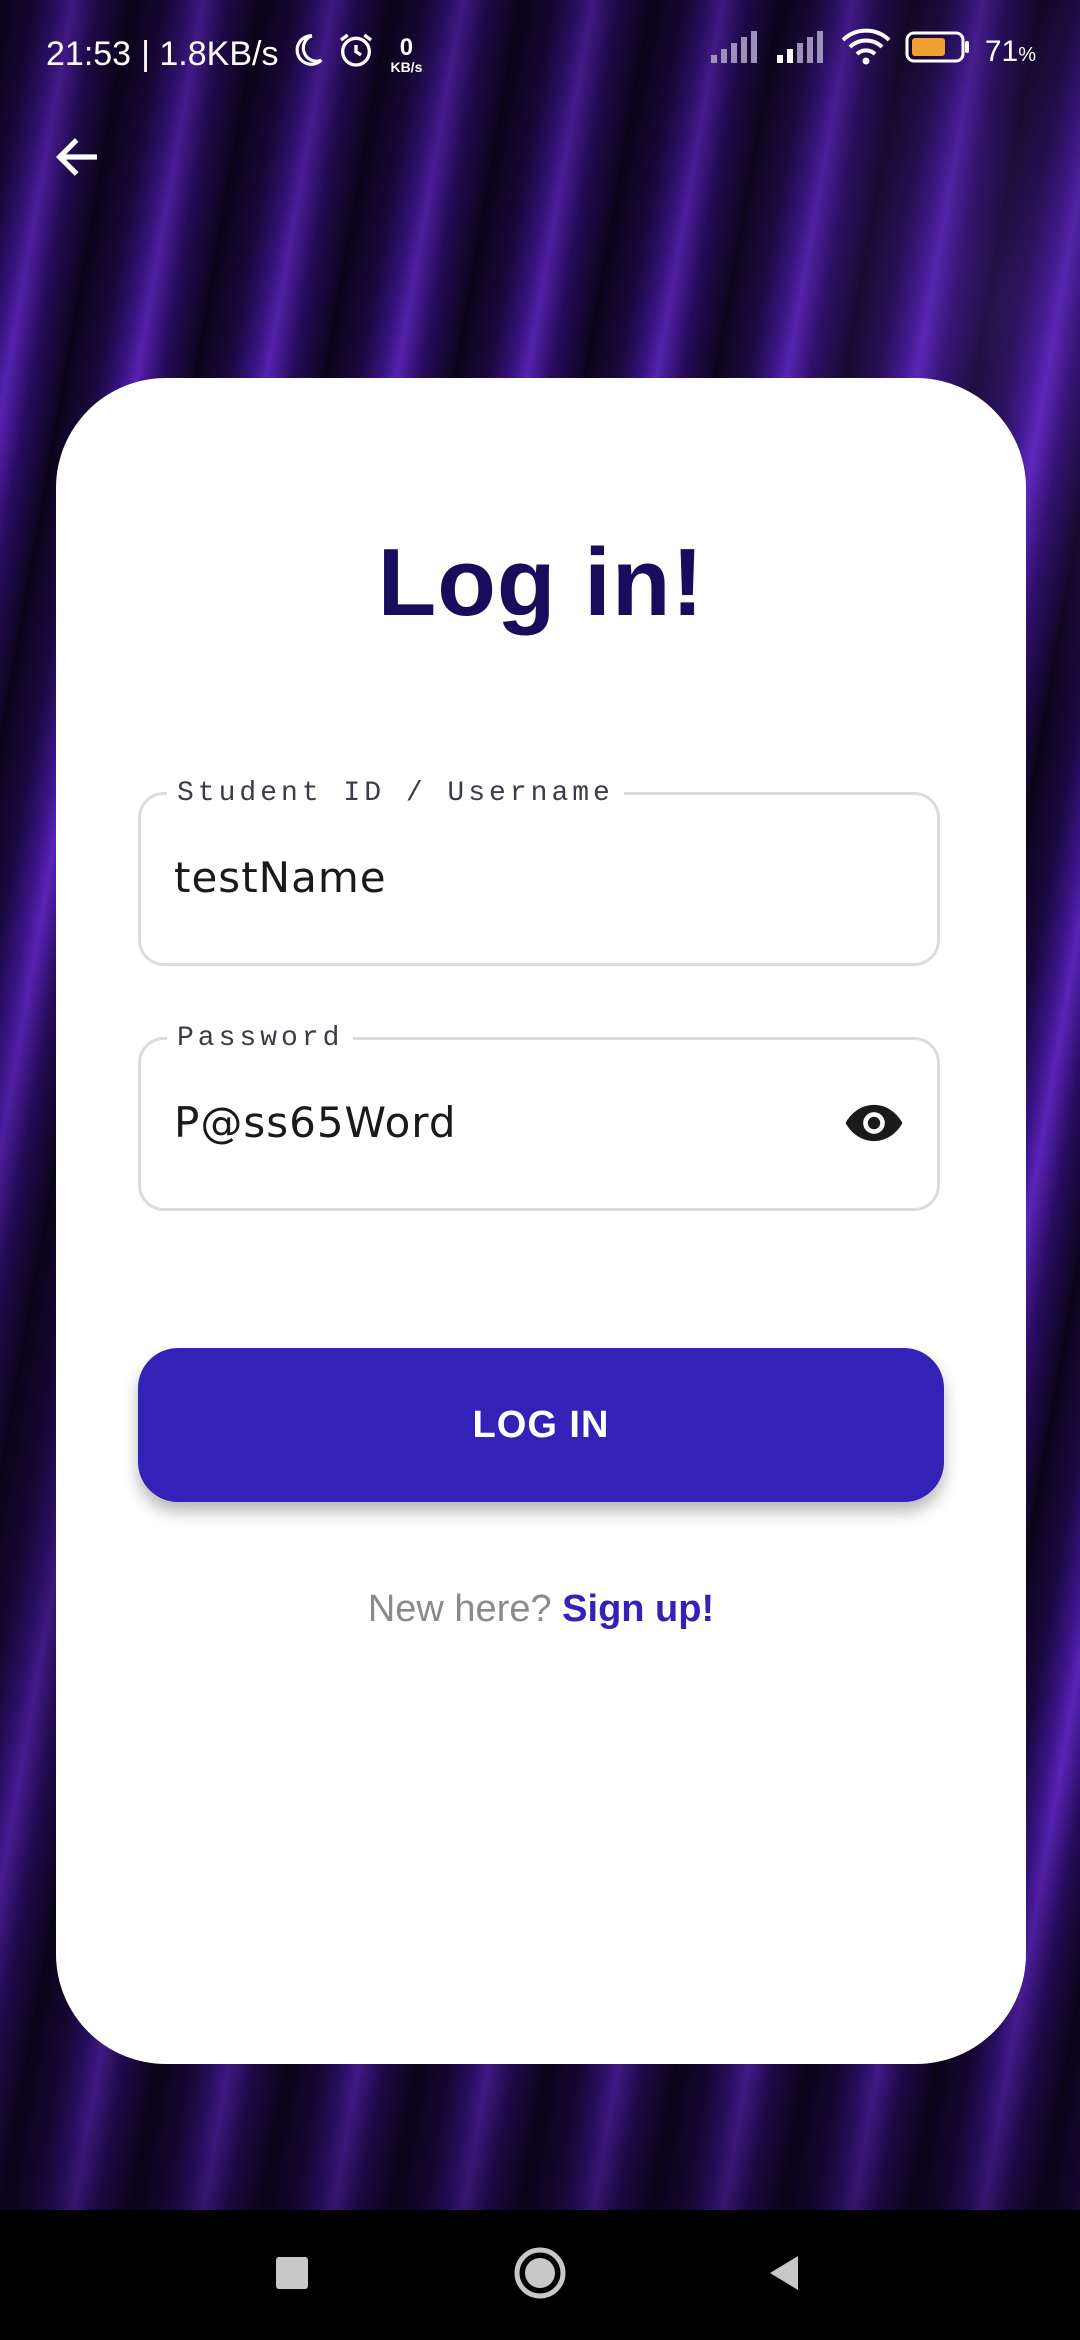 This screenshot has width=1080, height=2340. What do you see at coordinates (866, 51) in the screenshot?
I see `wifi-icon` at bounding box center [866, 51].